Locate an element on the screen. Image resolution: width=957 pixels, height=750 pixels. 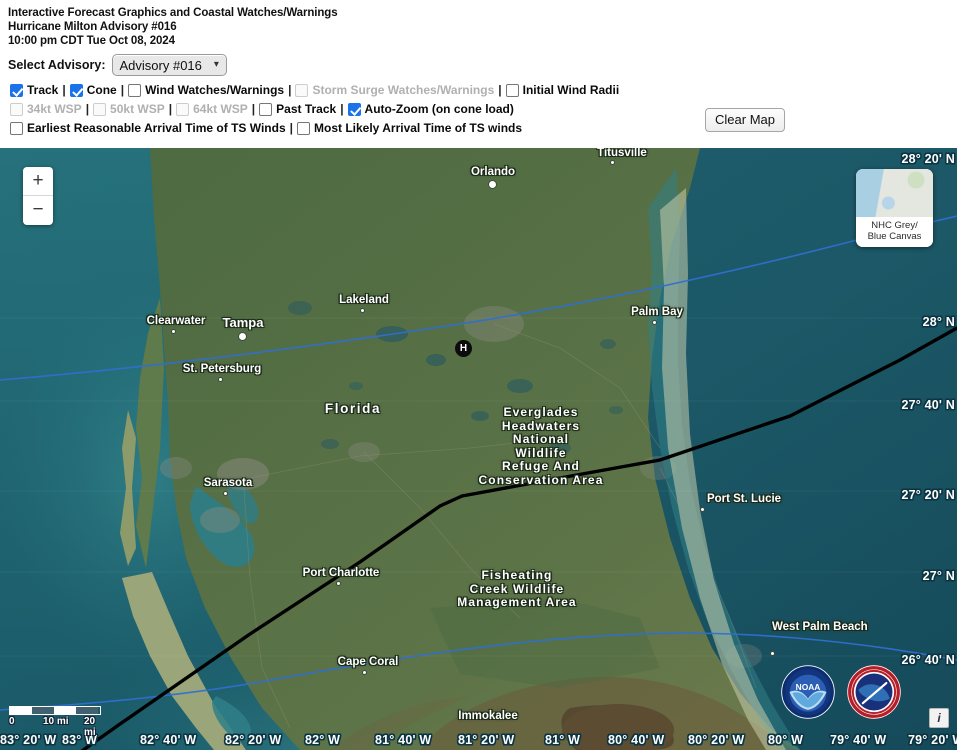
advisory-select: Advisory #016 ▾ is located at coordinates (169, 65).